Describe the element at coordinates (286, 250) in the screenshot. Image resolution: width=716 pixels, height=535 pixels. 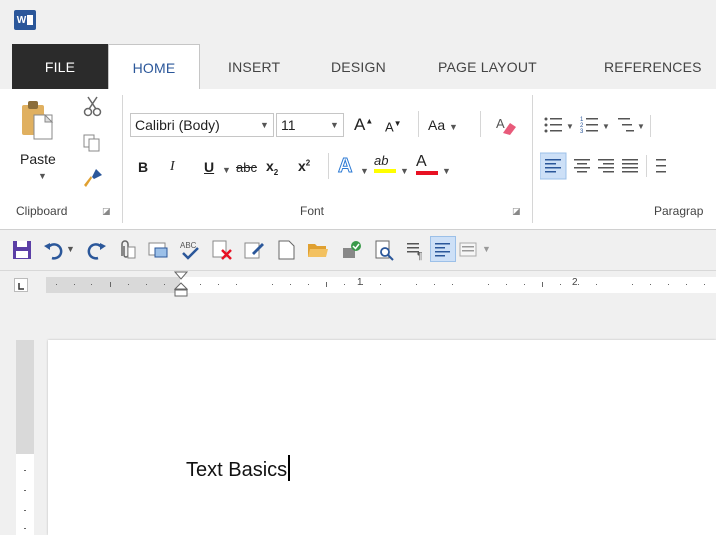
I see `new-document-icon` at that location.